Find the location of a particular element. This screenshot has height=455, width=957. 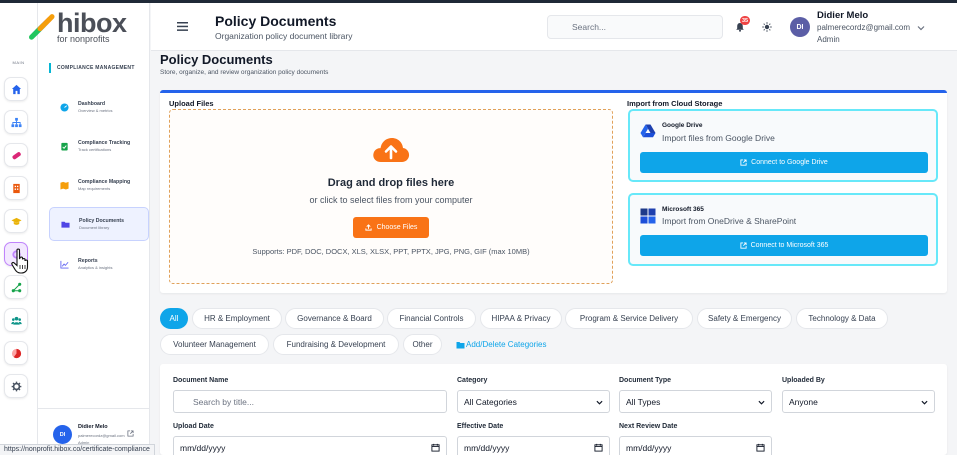

connect-microsoft-365-button: Connect to Microsoft 365 is located at coordinates (784, 245).